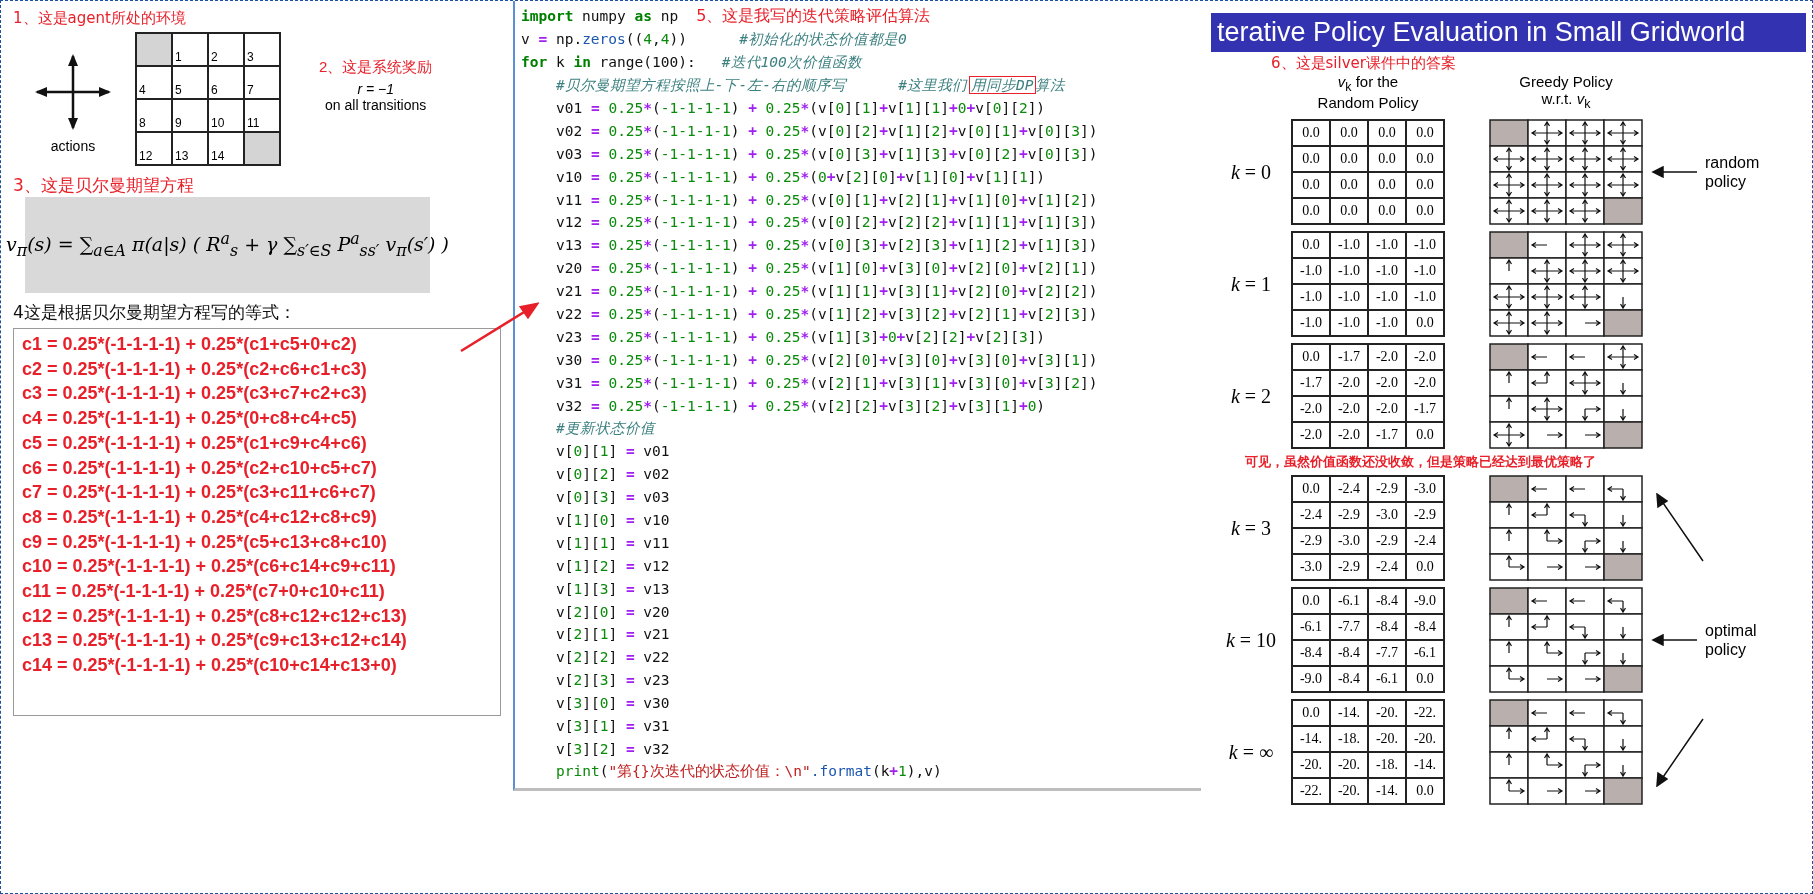 This screenshot has width=1813, height=894. Describe the element at coordinates (605, 428) in the screenshot. I see `code-line: #更新状态价值` at that location.